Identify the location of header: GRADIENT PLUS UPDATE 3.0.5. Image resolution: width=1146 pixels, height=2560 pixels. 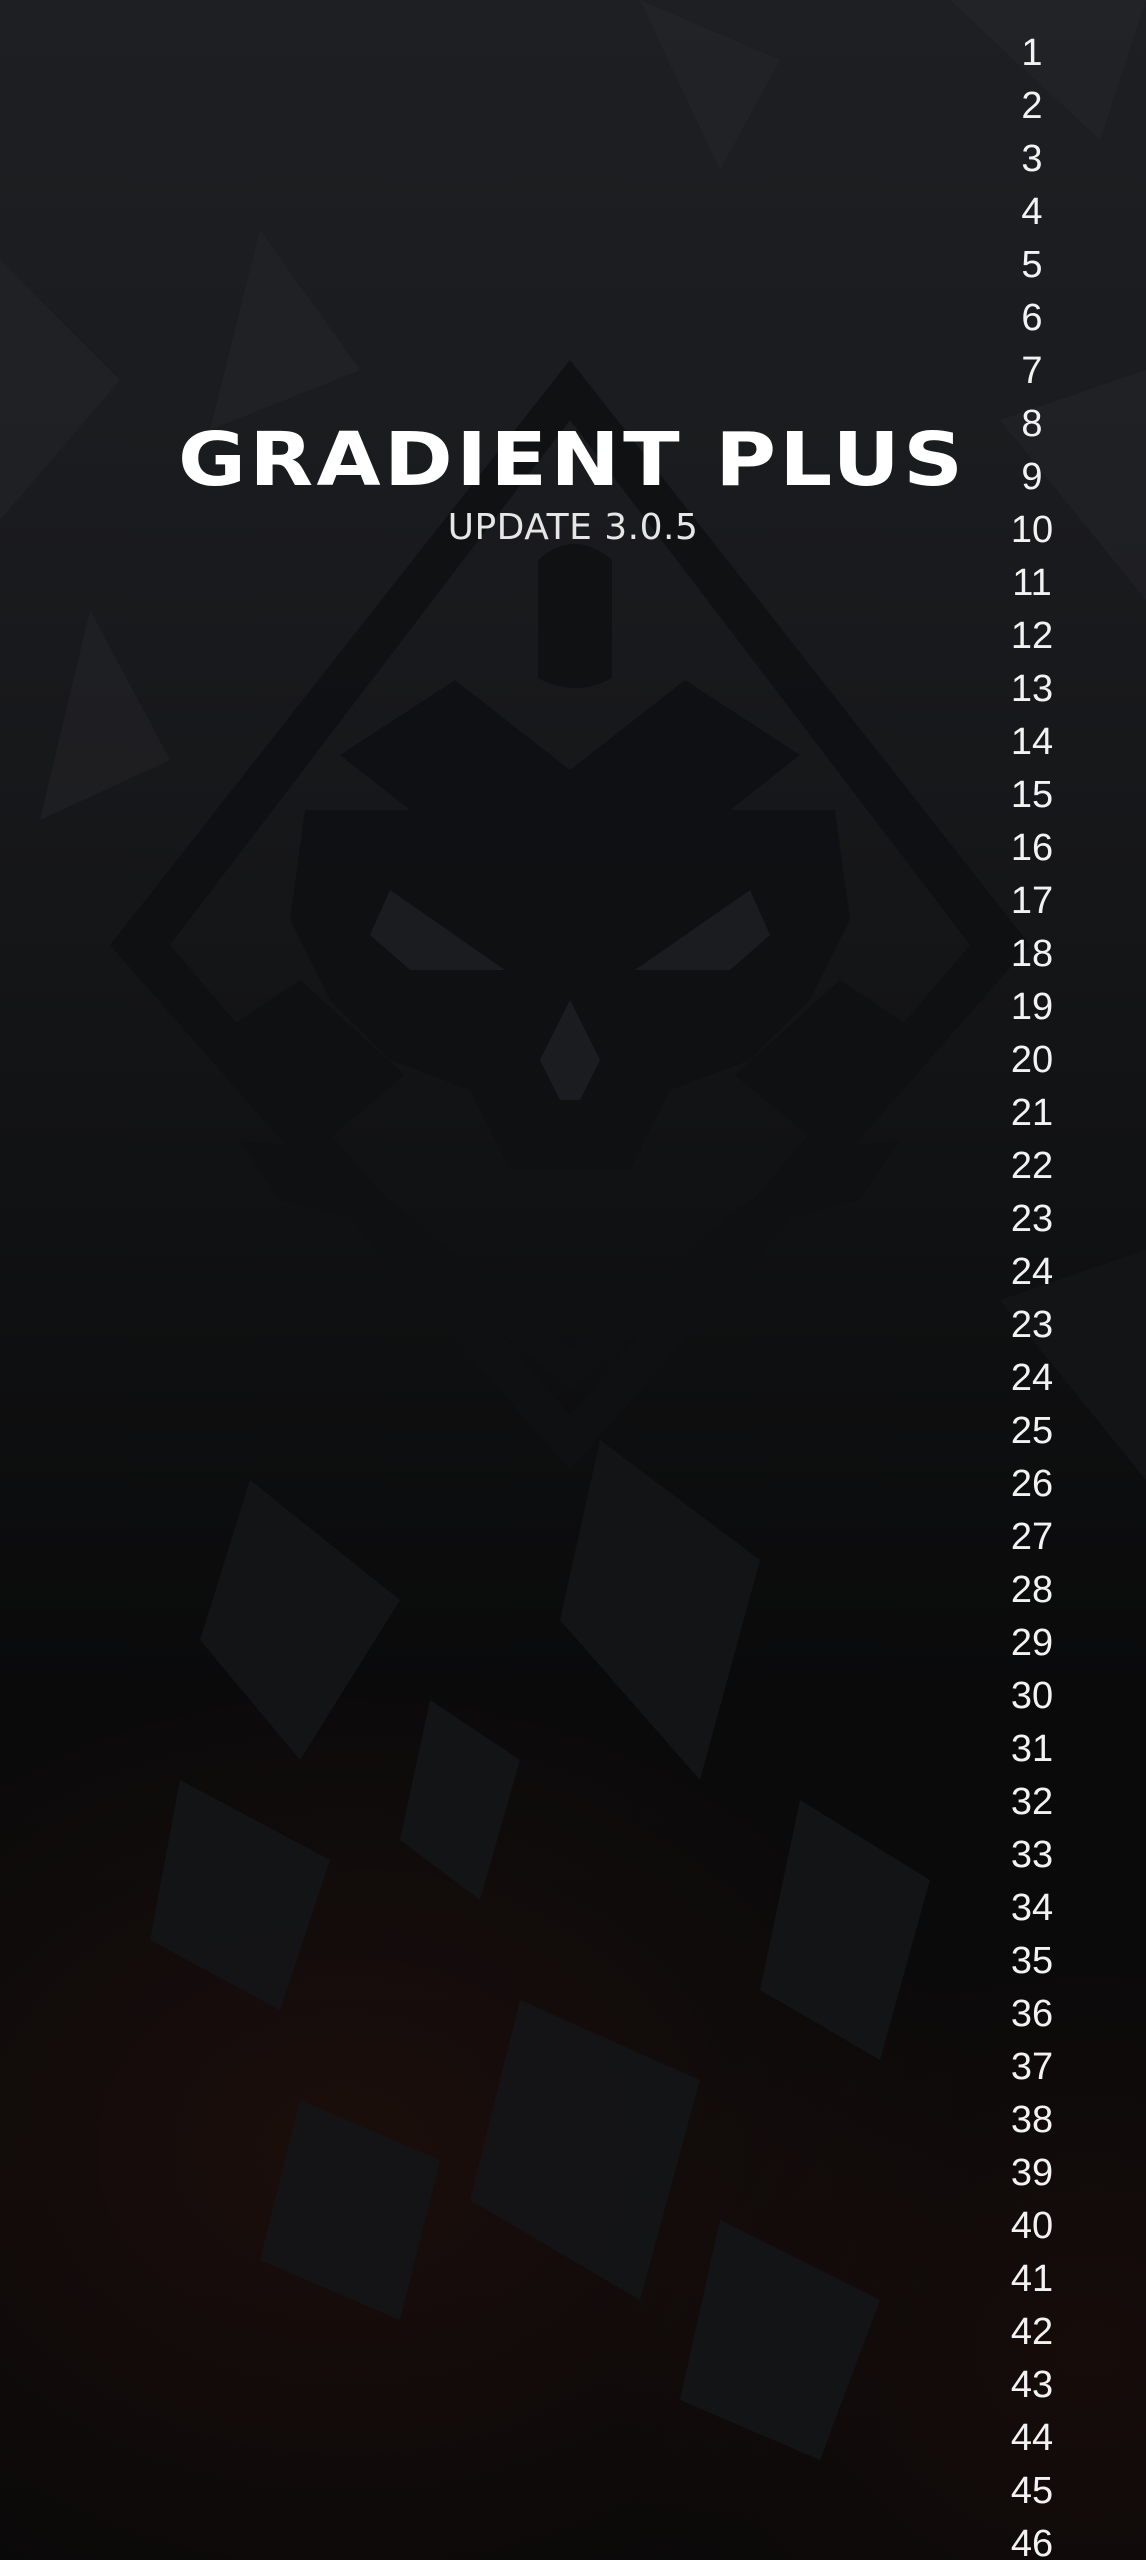
(573, 483).